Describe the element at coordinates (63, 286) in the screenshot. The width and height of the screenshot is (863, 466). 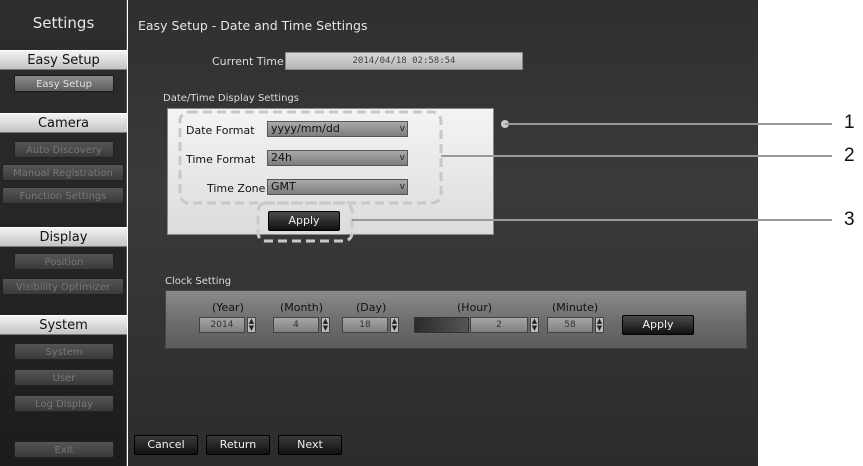
I see `sidebar-item-visibility-optimizer: Visibility Optimizer` at that location.